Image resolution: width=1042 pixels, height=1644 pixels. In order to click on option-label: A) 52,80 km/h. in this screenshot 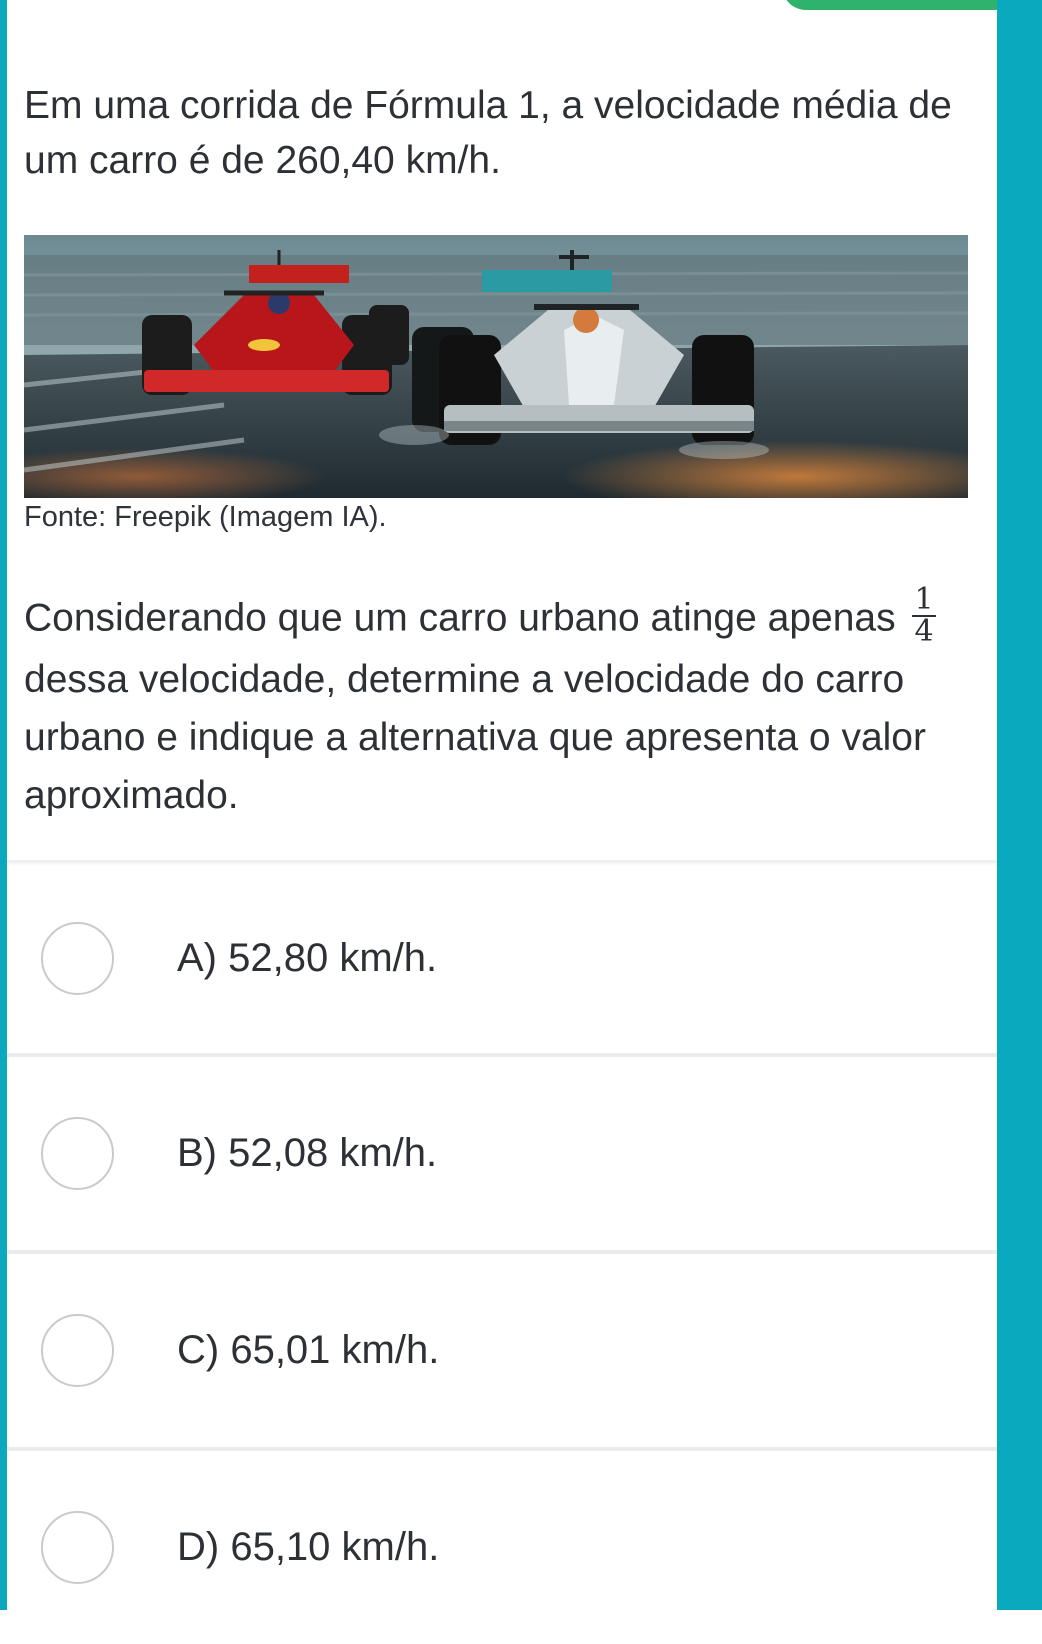, I will do `click(307, 958)`.